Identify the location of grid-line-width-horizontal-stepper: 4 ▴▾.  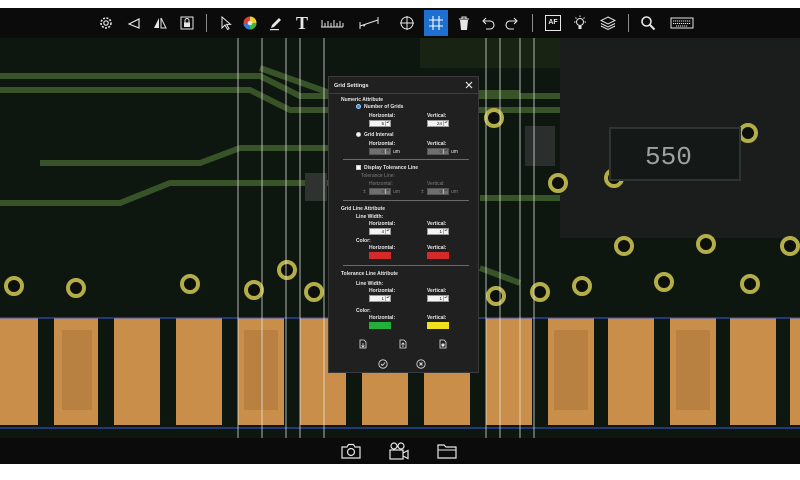
(380, 231).